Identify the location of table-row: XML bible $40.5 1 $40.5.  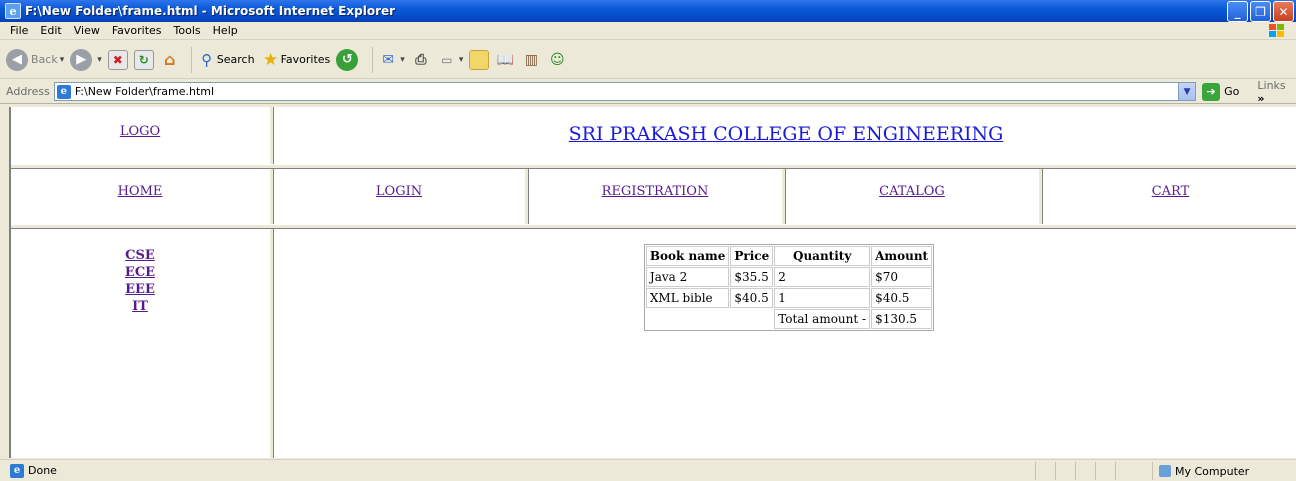
(789, 298).